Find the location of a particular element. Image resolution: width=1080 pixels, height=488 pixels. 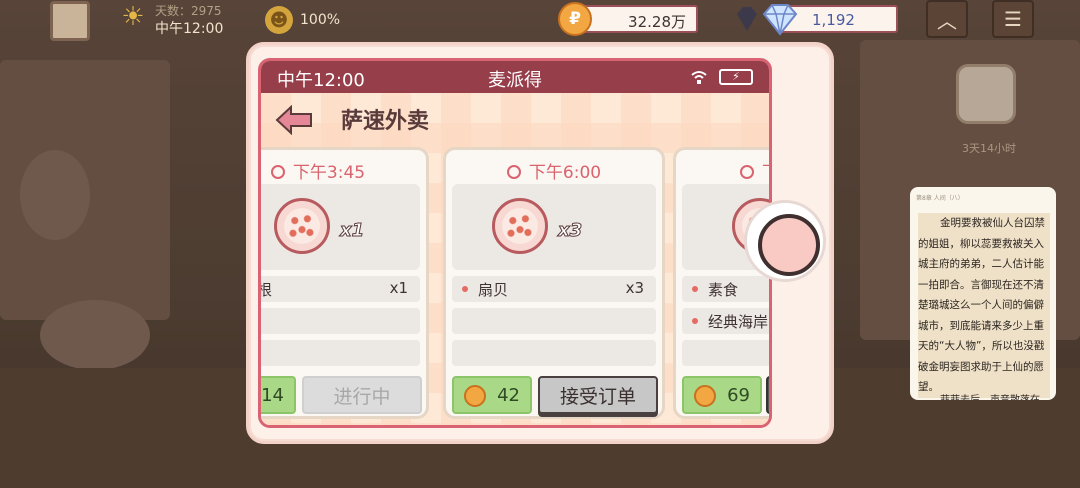

hamburger-icon: ☰ is located at coordinates (1013, 19).